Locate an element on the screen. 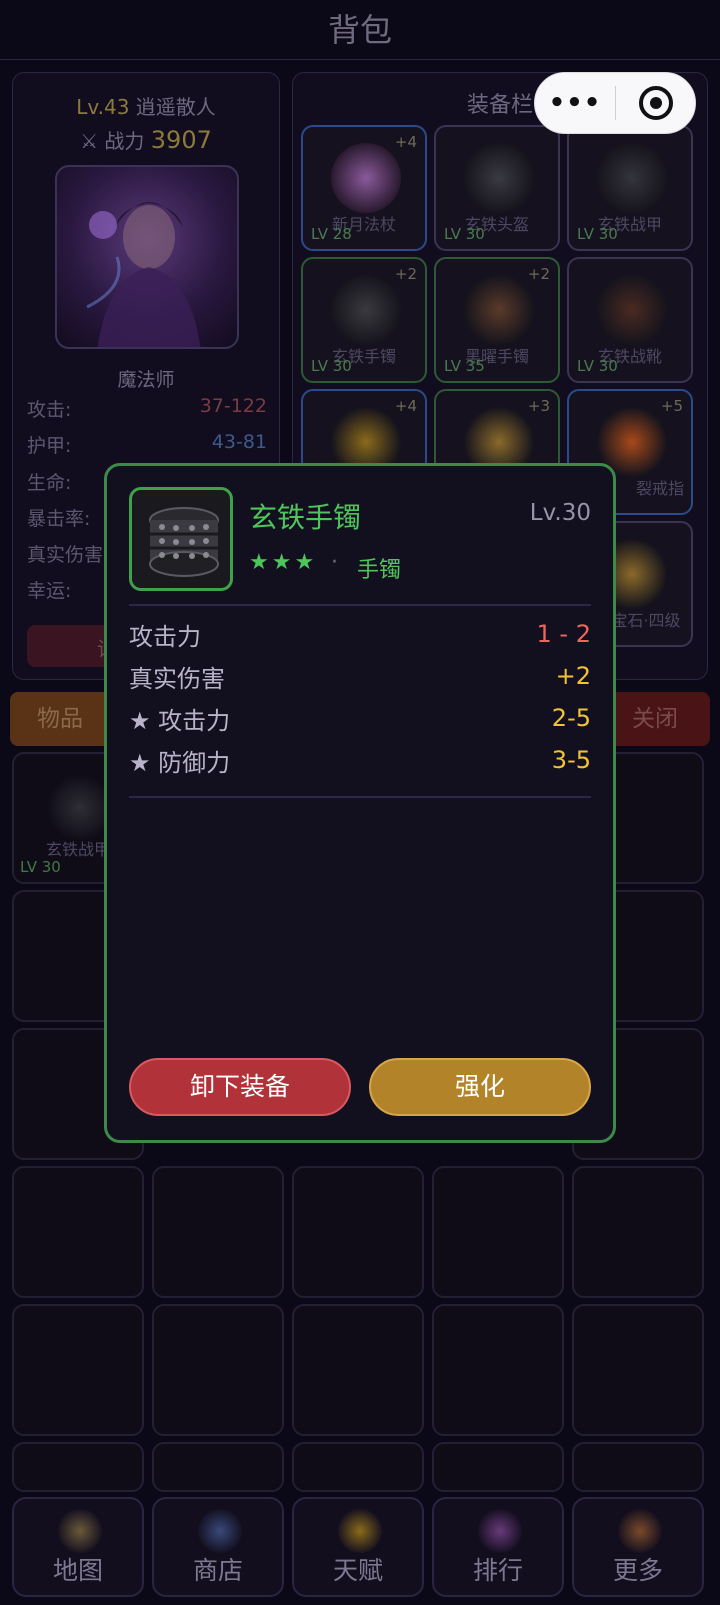 The height and width of the screenshot is (1605, 720). item-star-rating: ★★★ is located at coordinates (283, 562).